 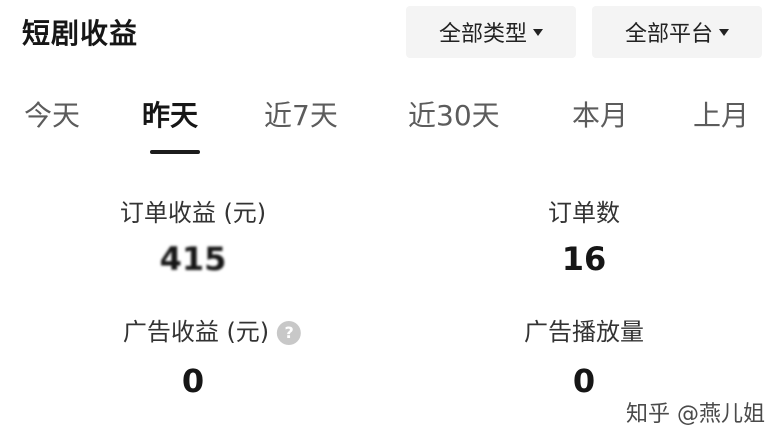 What do you see at coordinates (584, 332) in the screenshot?
I see `ad-plays-label: 广告播放量` at bounding box center [584, 332].